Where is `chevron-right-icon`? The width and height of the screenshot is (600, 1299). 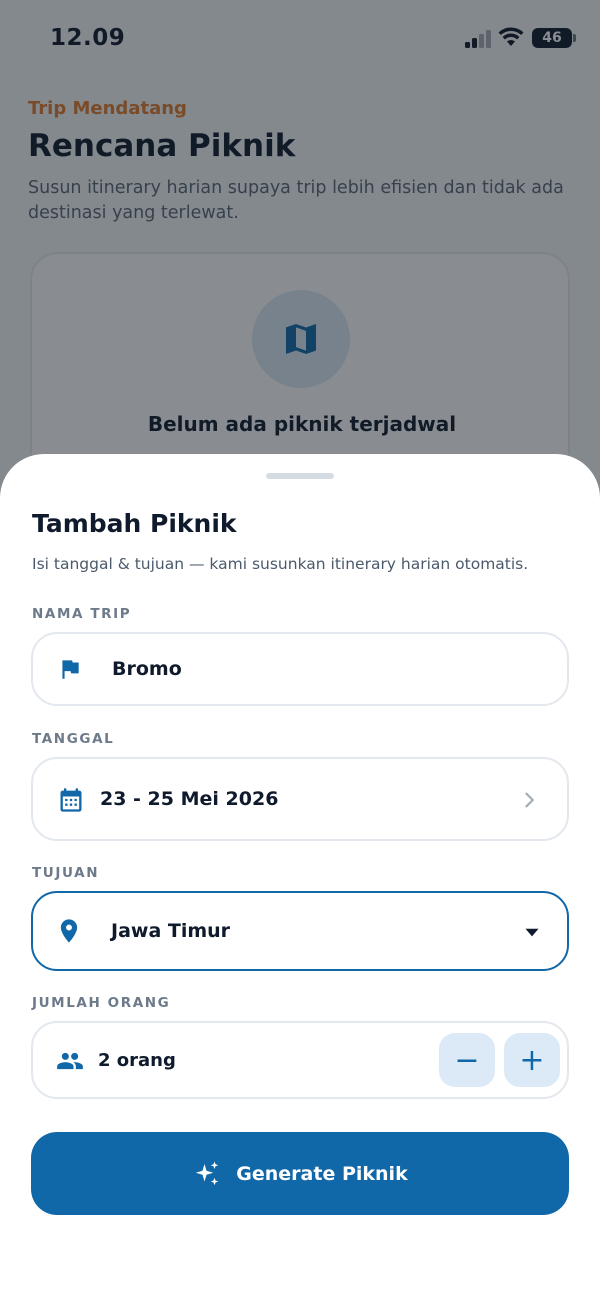 chevron-right-icon is located at coordinates (528, 800).